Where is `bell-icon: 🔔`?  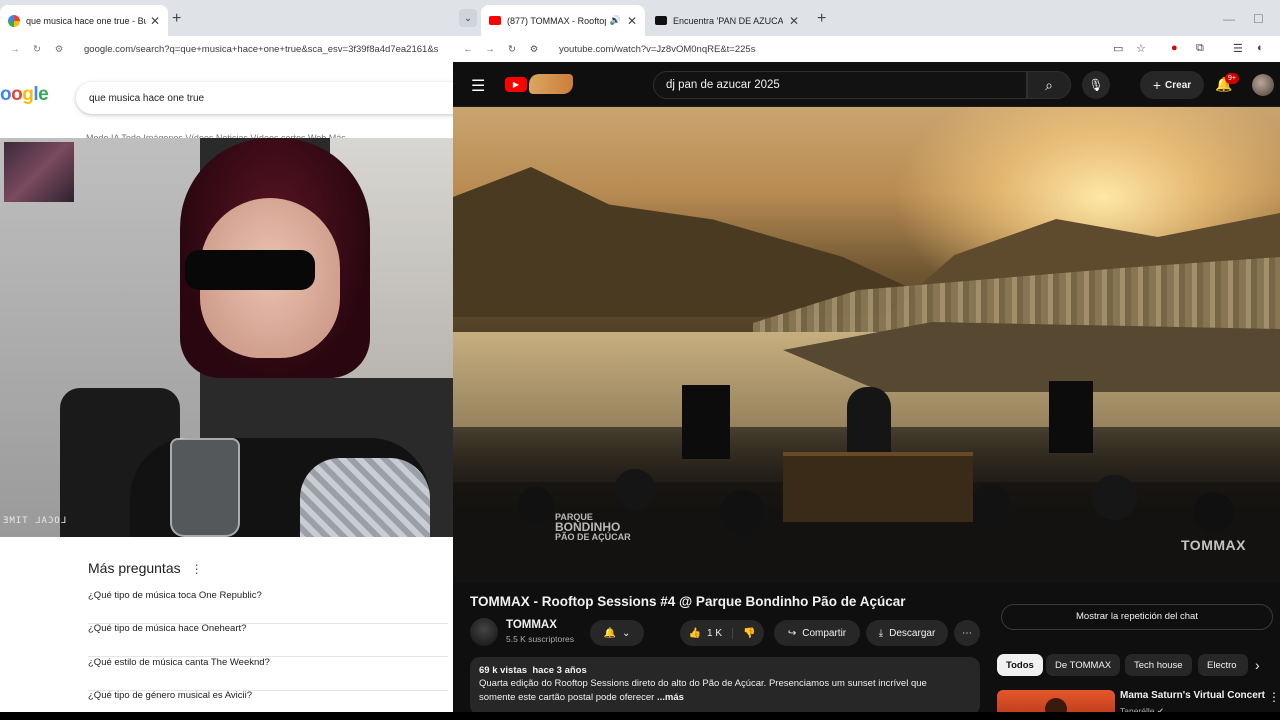 bell-icon: 🔔 is located at coordinates (610, 633).